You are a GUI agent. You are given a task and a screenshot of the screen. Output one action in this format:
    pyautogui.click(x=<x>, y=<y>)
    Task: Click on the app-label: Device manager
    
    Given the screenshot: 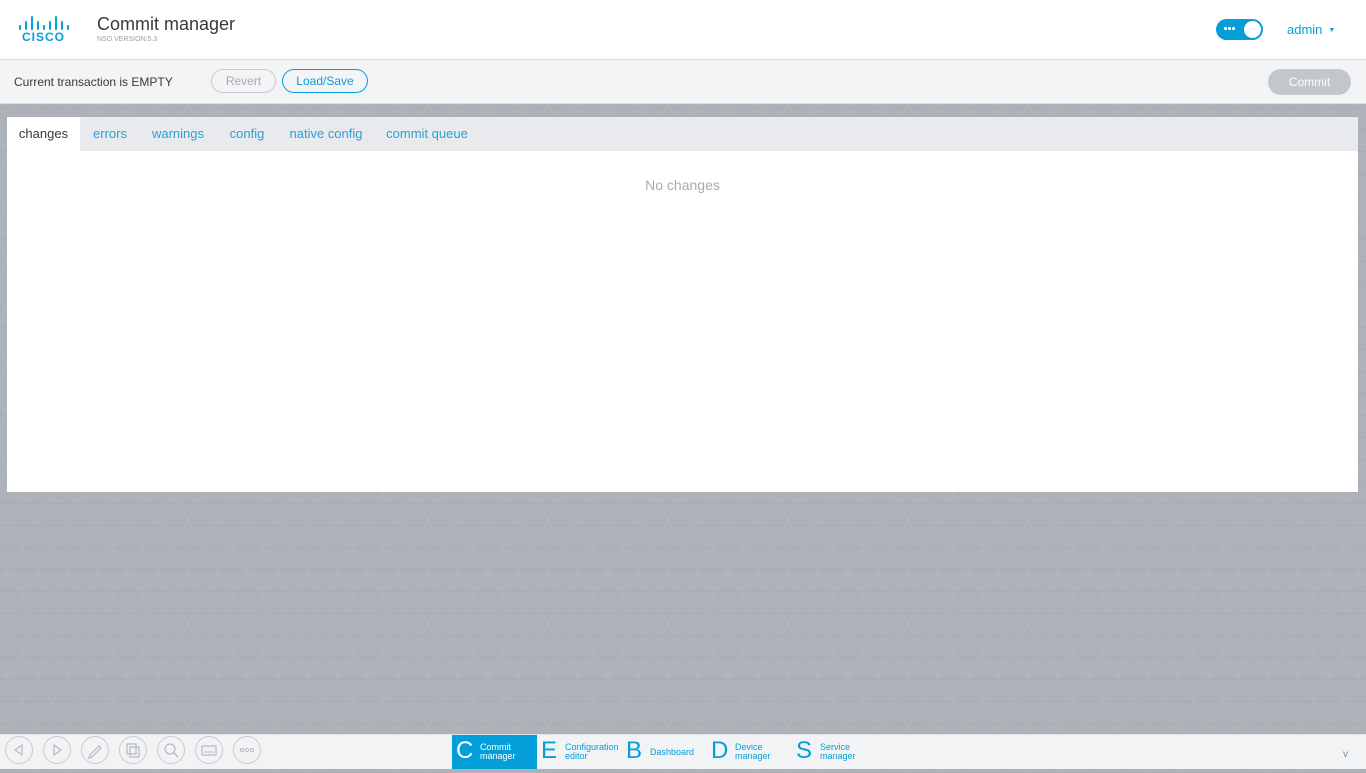 What is the action you would take?
    pyautogui.click(x=753, y=751)
    